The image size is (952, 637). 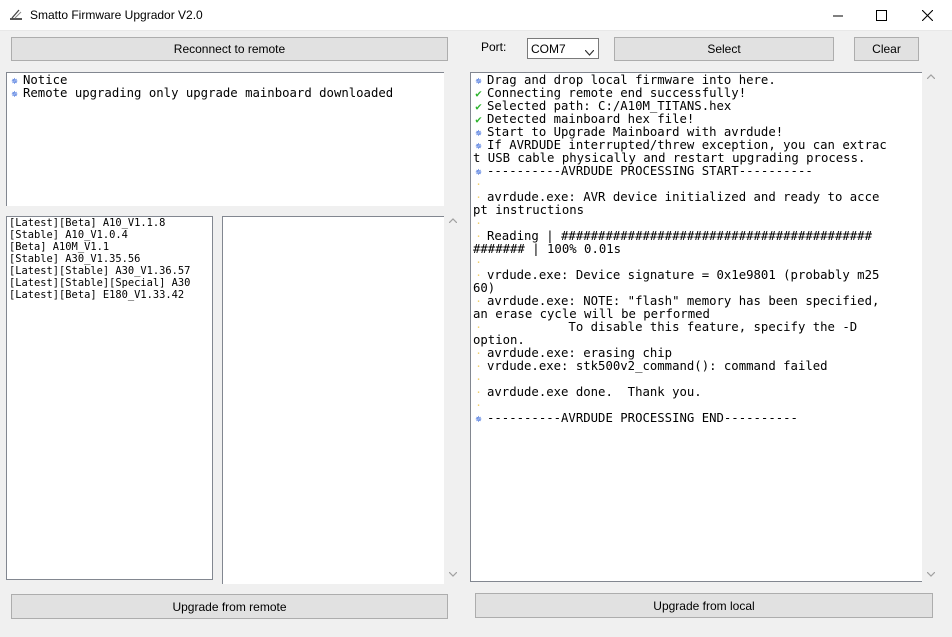 I want to click on log-text: To disable this feature, specify the -D, so click(x=672, y=327).